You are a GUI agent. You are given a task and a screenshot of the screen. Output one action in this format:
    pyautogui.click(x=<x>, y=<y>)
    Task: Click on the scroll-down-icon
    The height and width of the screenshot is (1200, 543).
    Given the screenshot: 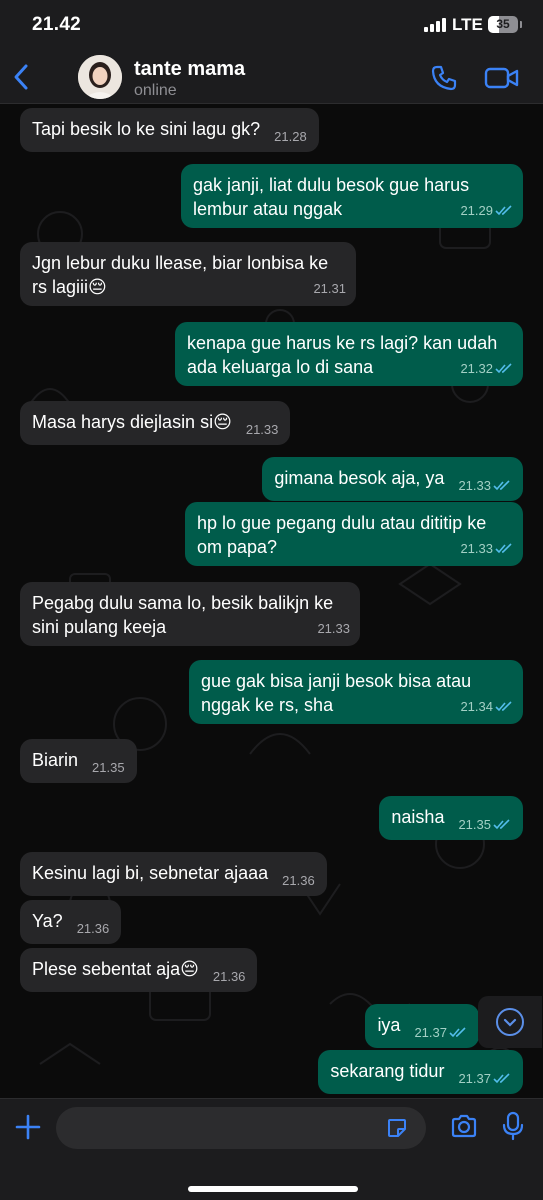 What is the action you would take?
    pyautogui.click(x=510, y=1022)
    